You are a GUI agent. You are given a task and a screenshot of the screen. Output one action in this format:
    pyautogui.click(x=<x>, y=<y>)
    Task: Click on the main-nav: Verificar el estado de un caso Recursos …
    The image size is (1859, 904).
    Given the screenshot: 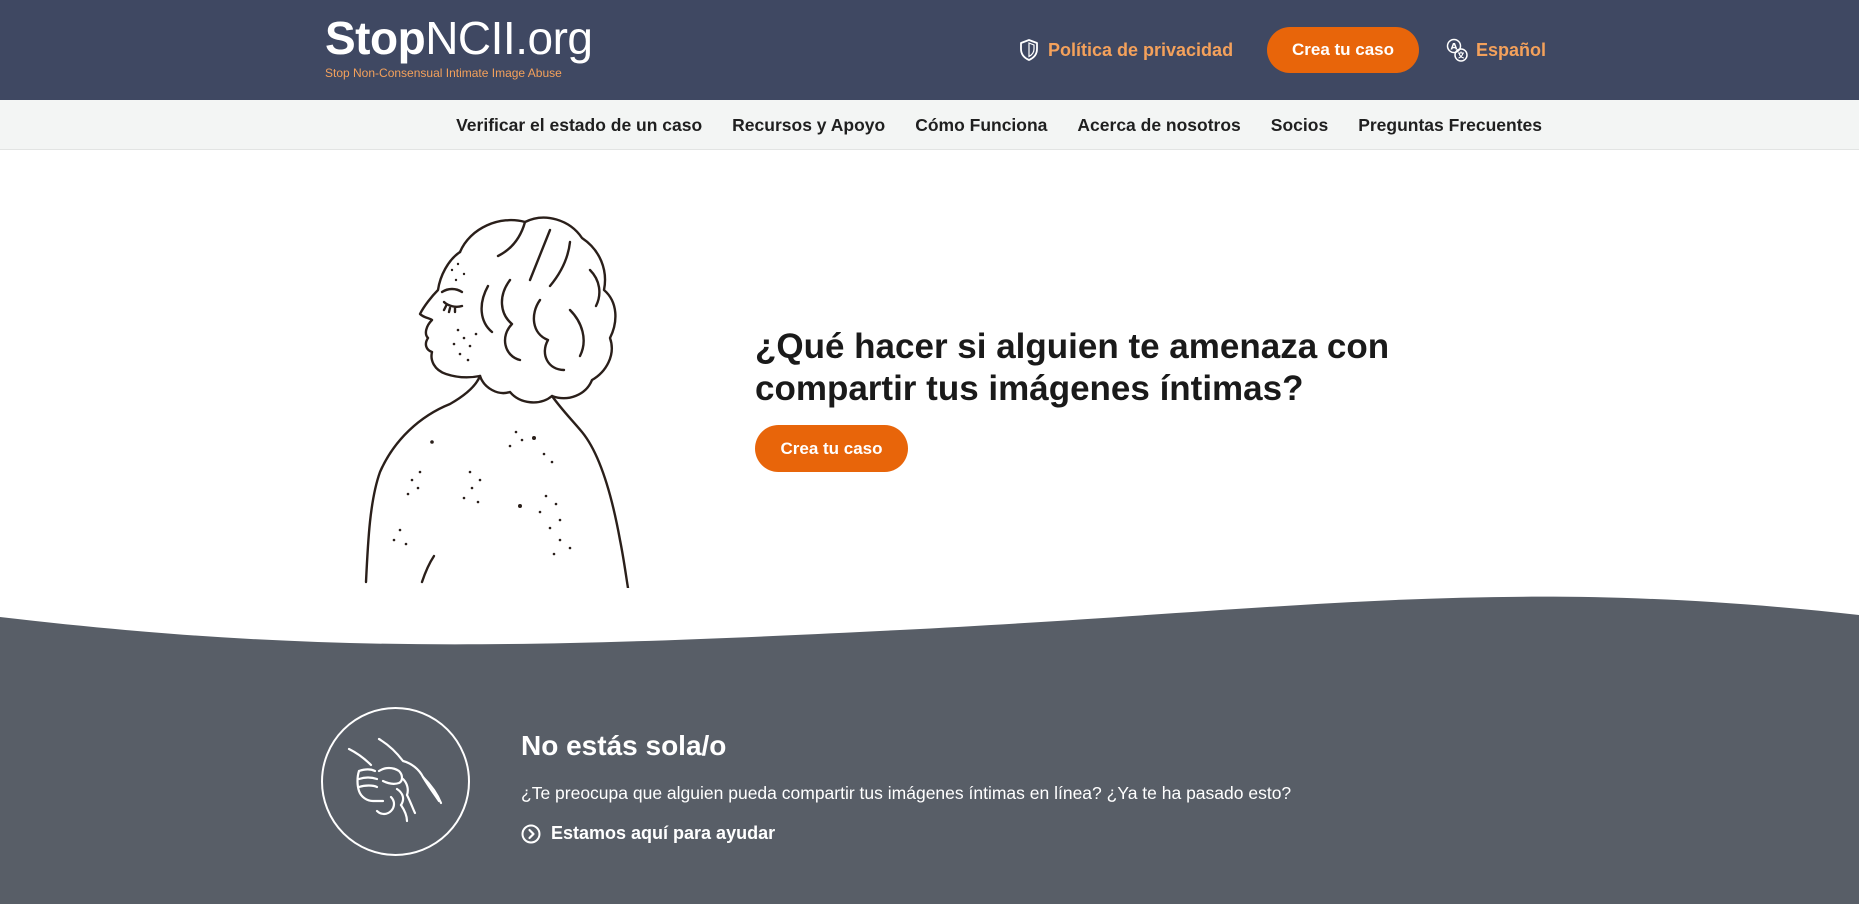 What is the action you would take?
    pyautogui.click(x=929, y=125)
    